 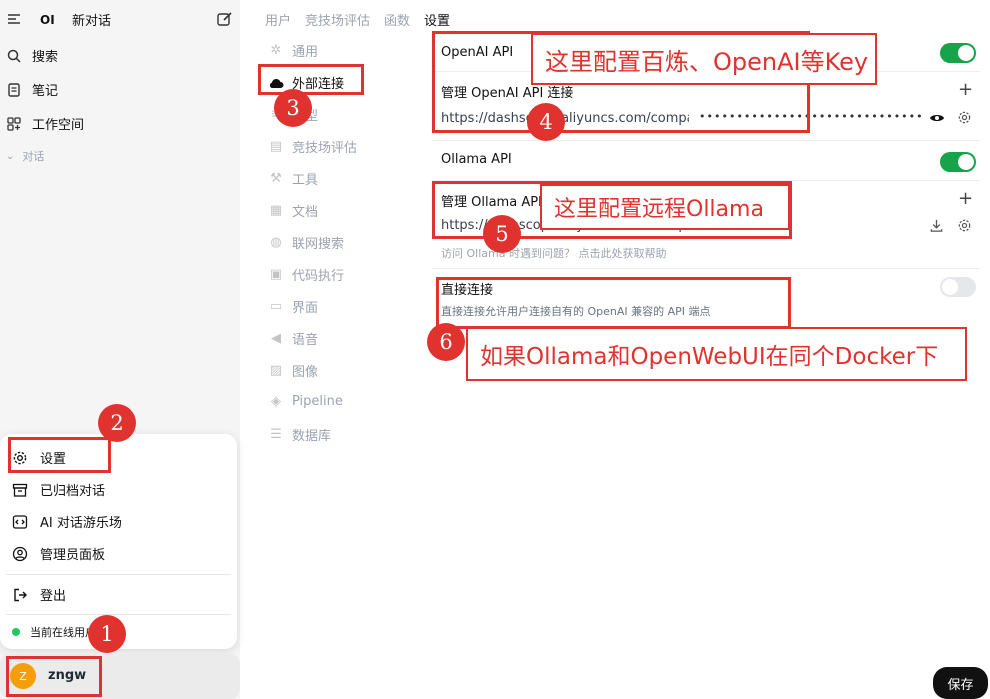 What do you see at coordinates (20, 554) in the screenshot?
I see `user-circle-icon` at bounding box center [20, 554].